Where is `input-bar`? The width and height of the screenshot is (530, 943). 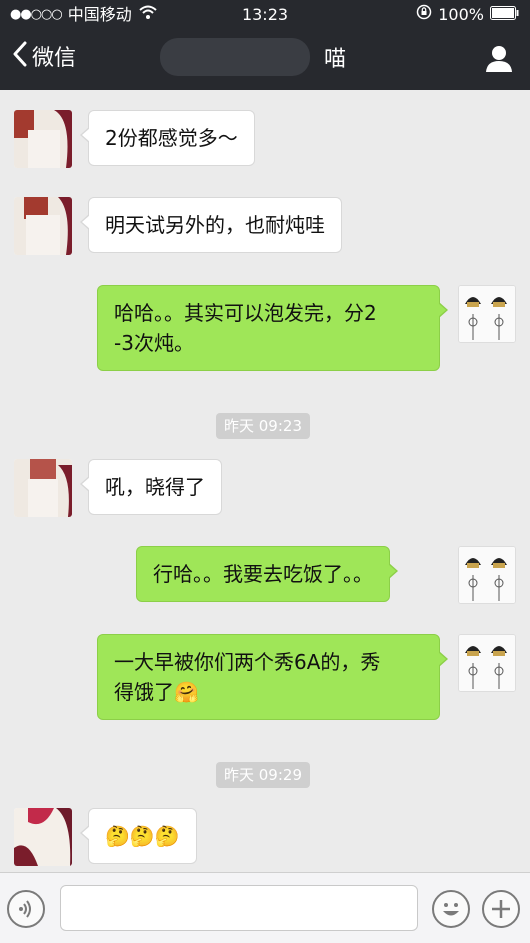
input-bar is located at coordinates (265, 907).